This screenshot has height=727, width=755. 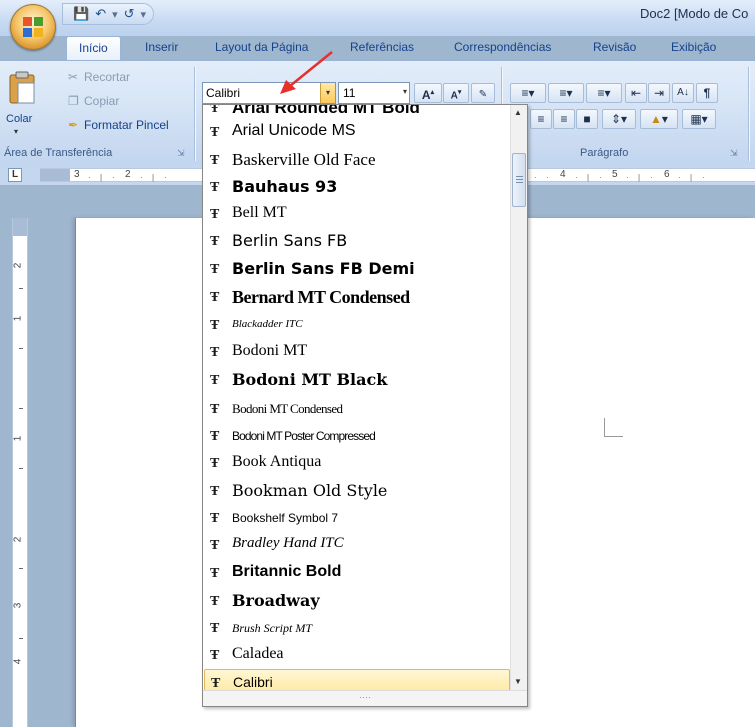 What do you see at coordinates (502, 47) in the screenshot?
I see `tab-correspondencias: Correspondências` at bounding box center [502, 47].